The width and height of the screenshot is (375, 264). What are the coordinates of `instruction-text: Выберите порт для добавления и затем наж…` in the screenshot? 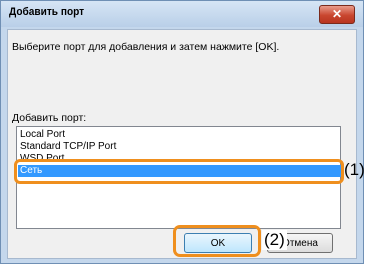 It's located at (146, 47).